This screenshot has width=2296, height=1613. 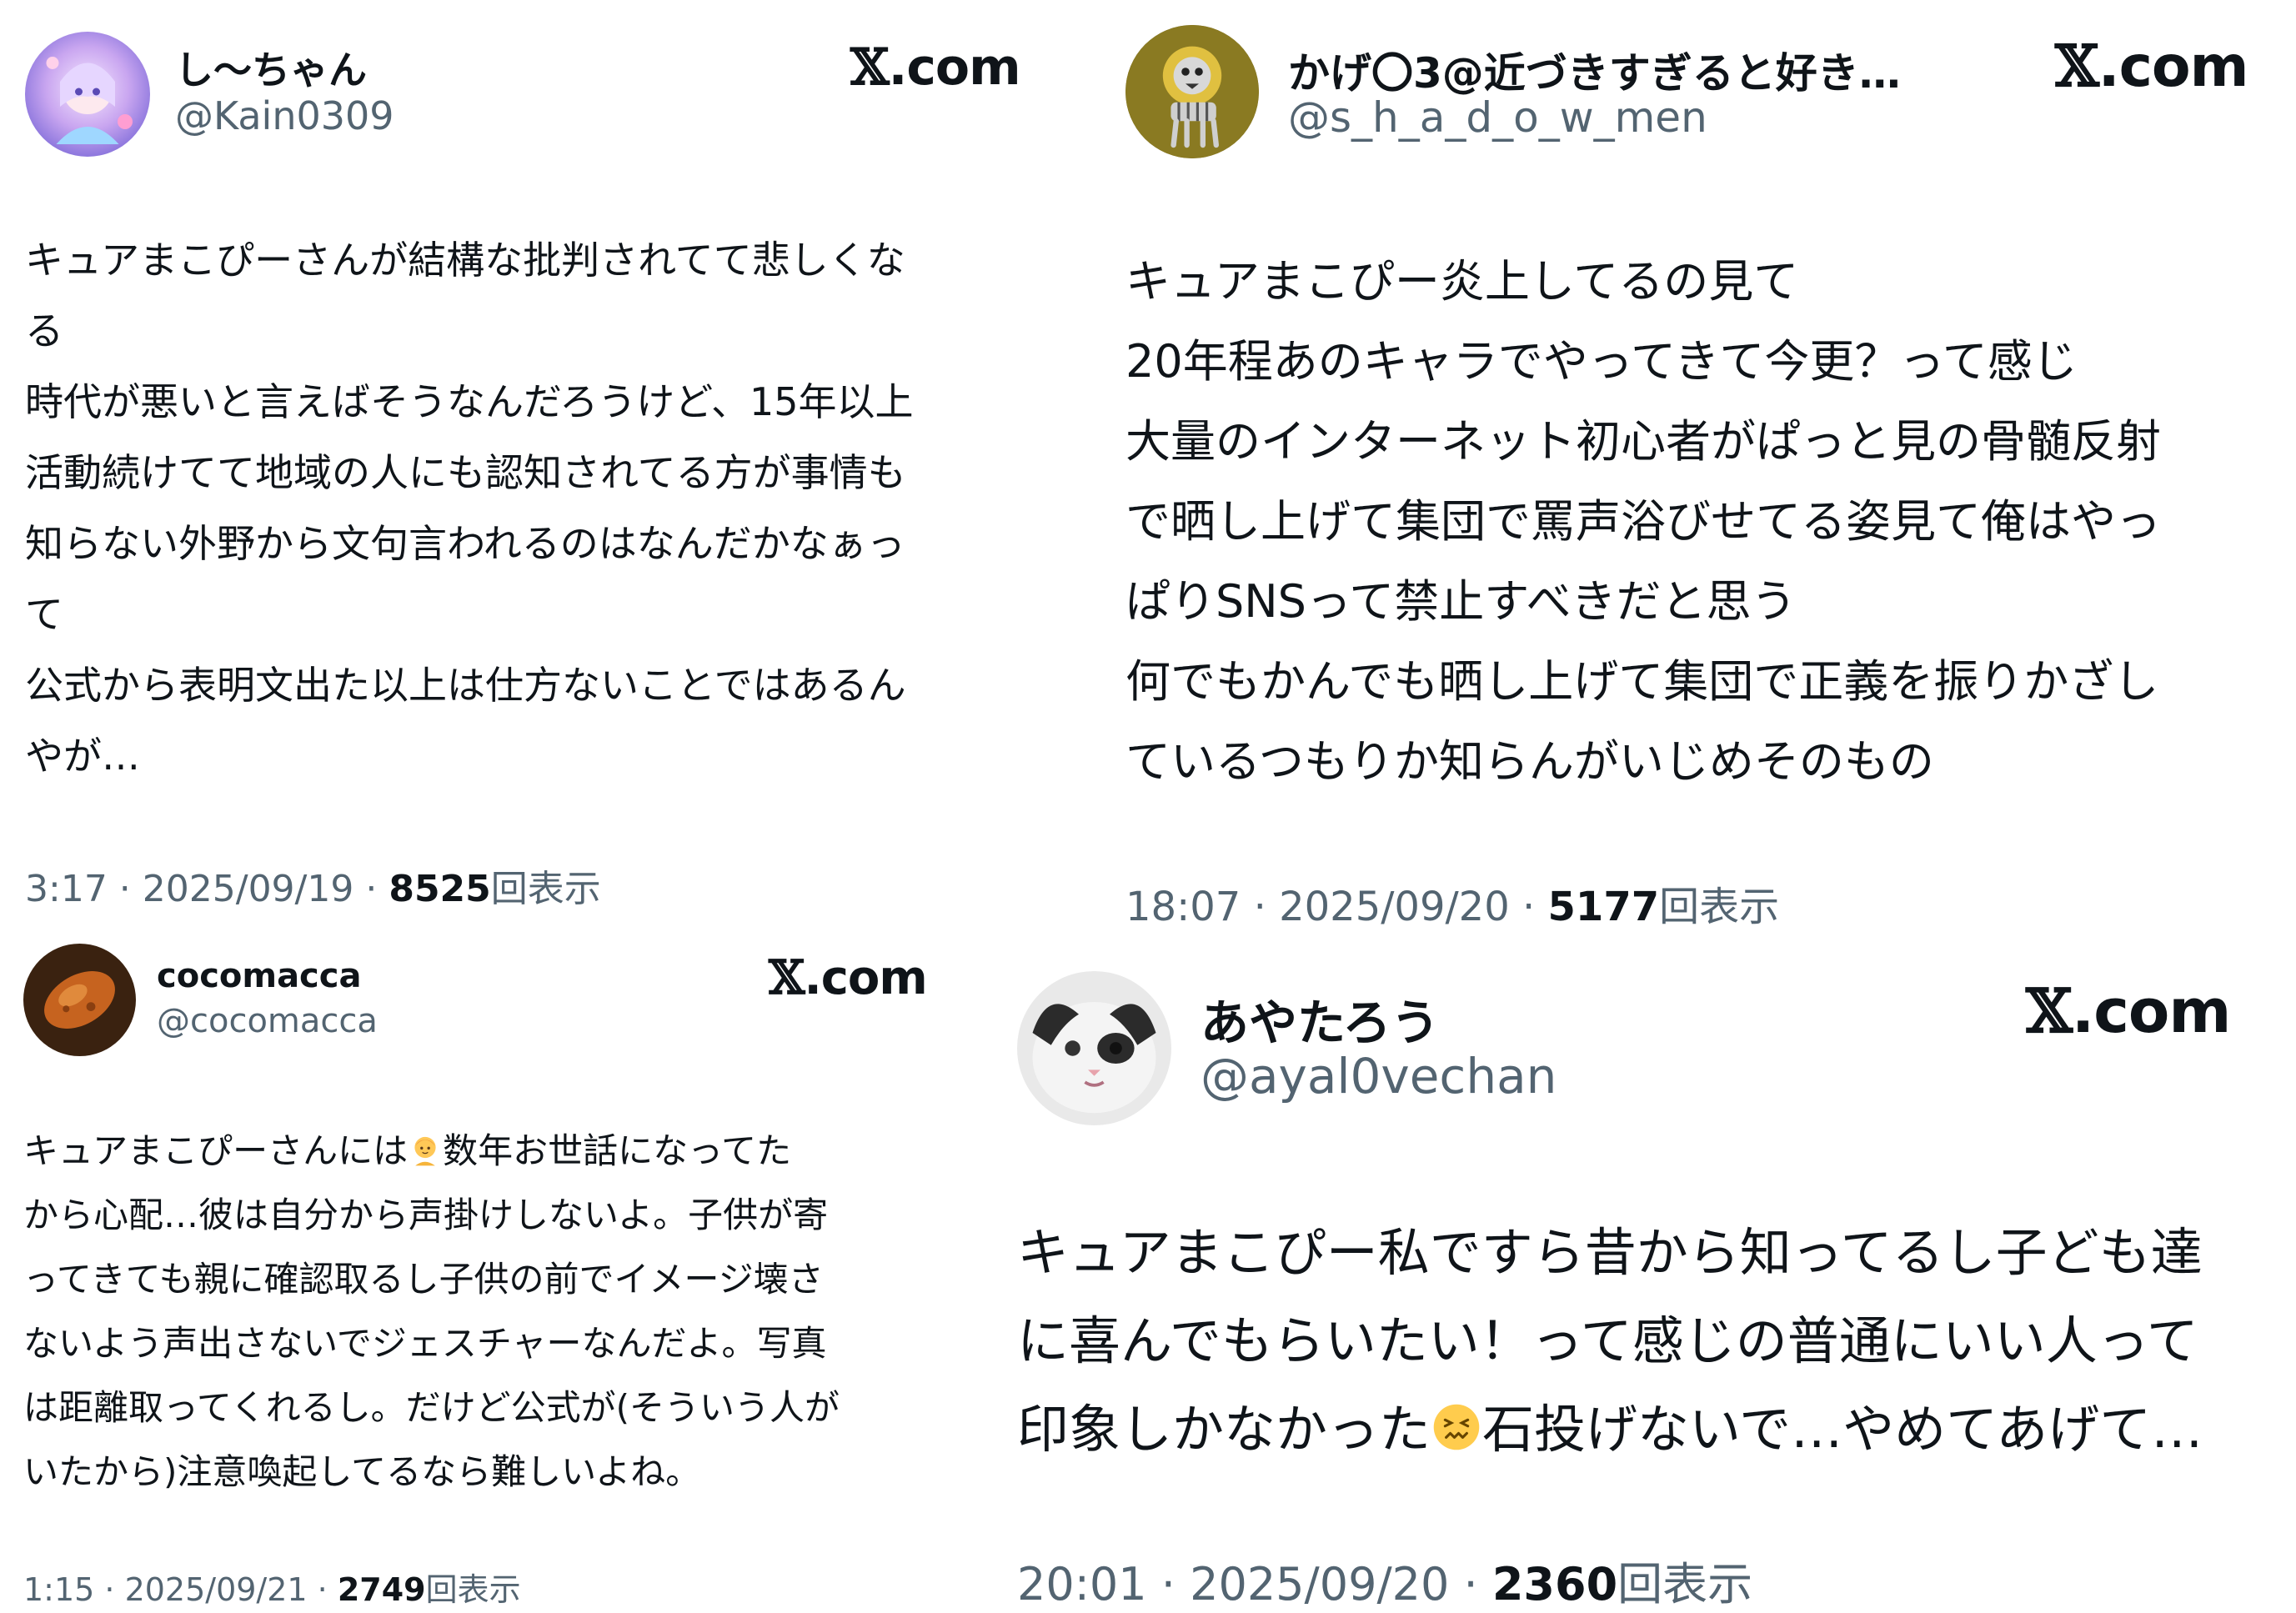 What do you see at coordinates (259, 976) in the screenshot?
I see `display-name: cocomacca` at bounding box center [259, 976].